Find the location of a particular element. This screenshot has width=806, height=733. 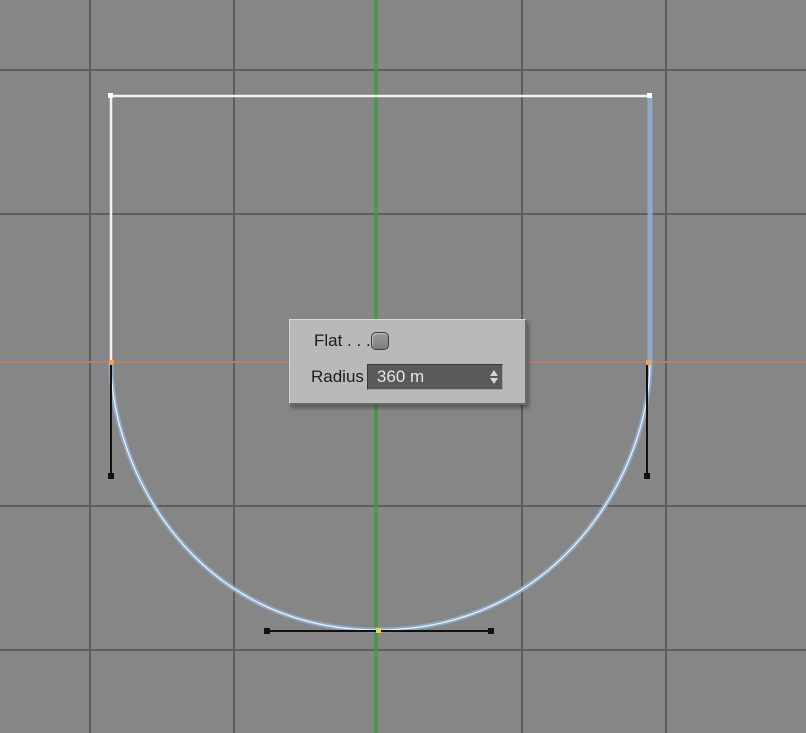

flat-checkbox is located at coordinates (379, 341).